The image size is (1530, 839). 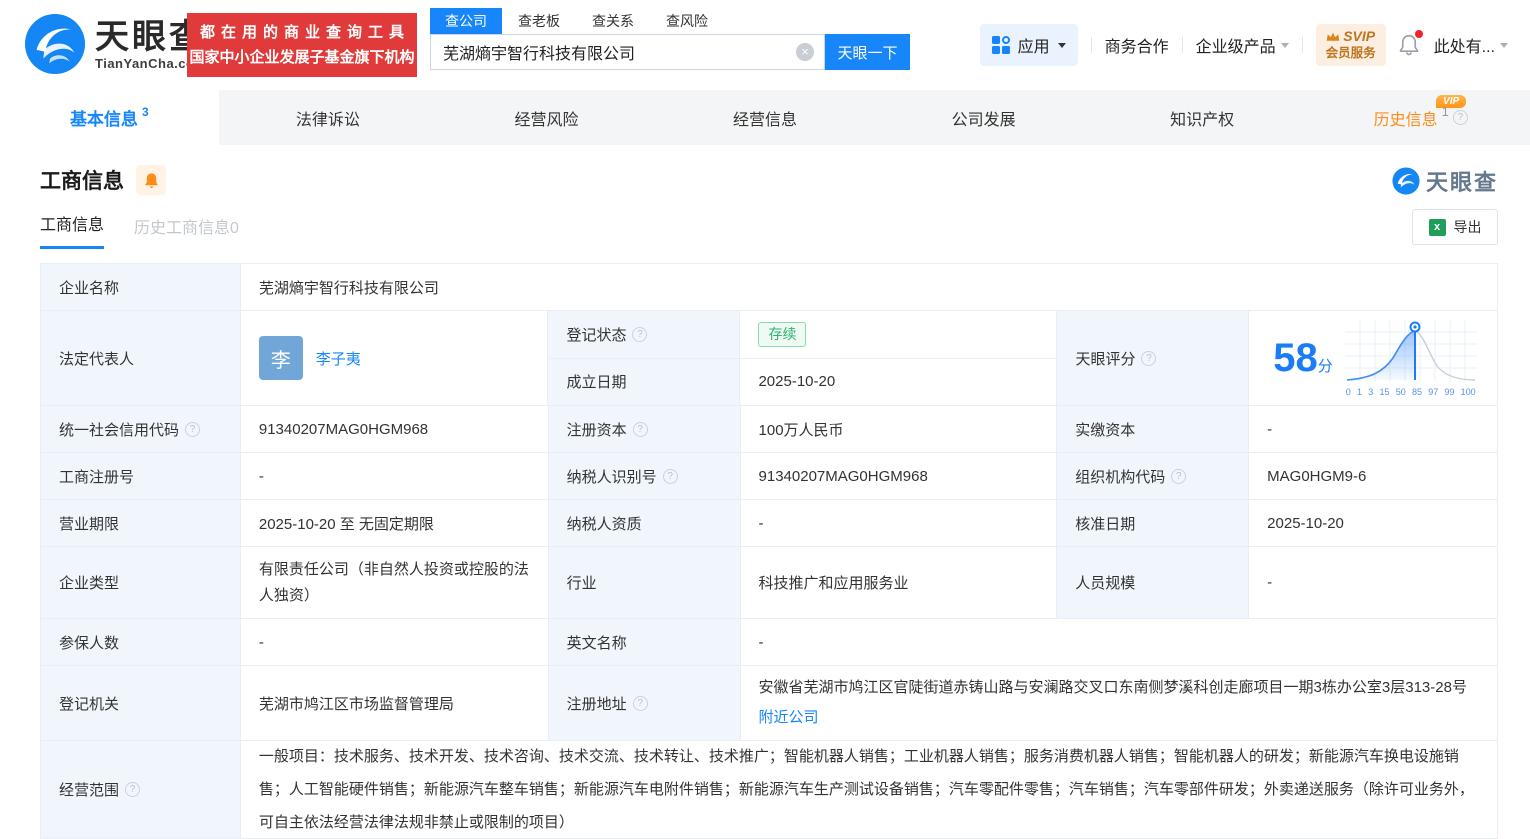 What do you see at coordinates (72, 230) in the screenshot?
I see `subtab-business-info: 工商信息` at bounding box center [72, 230].